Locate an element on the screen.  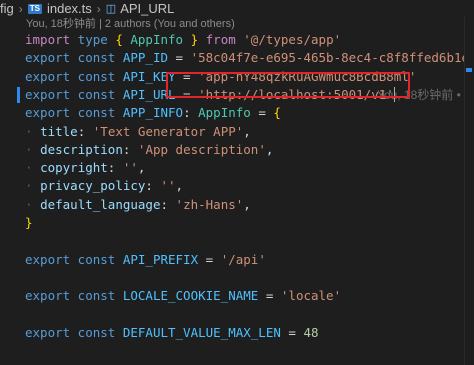
code-token: '@/types/app' is located at coordinates (292, 39).